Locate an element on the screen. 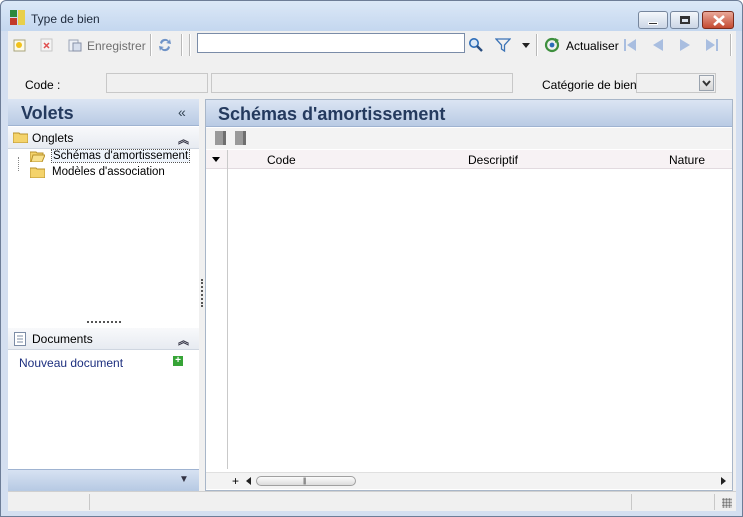 Image resolution: width=743 pixels, height=517 pixels. remove-row-icon is located at coordinates (240, 138).